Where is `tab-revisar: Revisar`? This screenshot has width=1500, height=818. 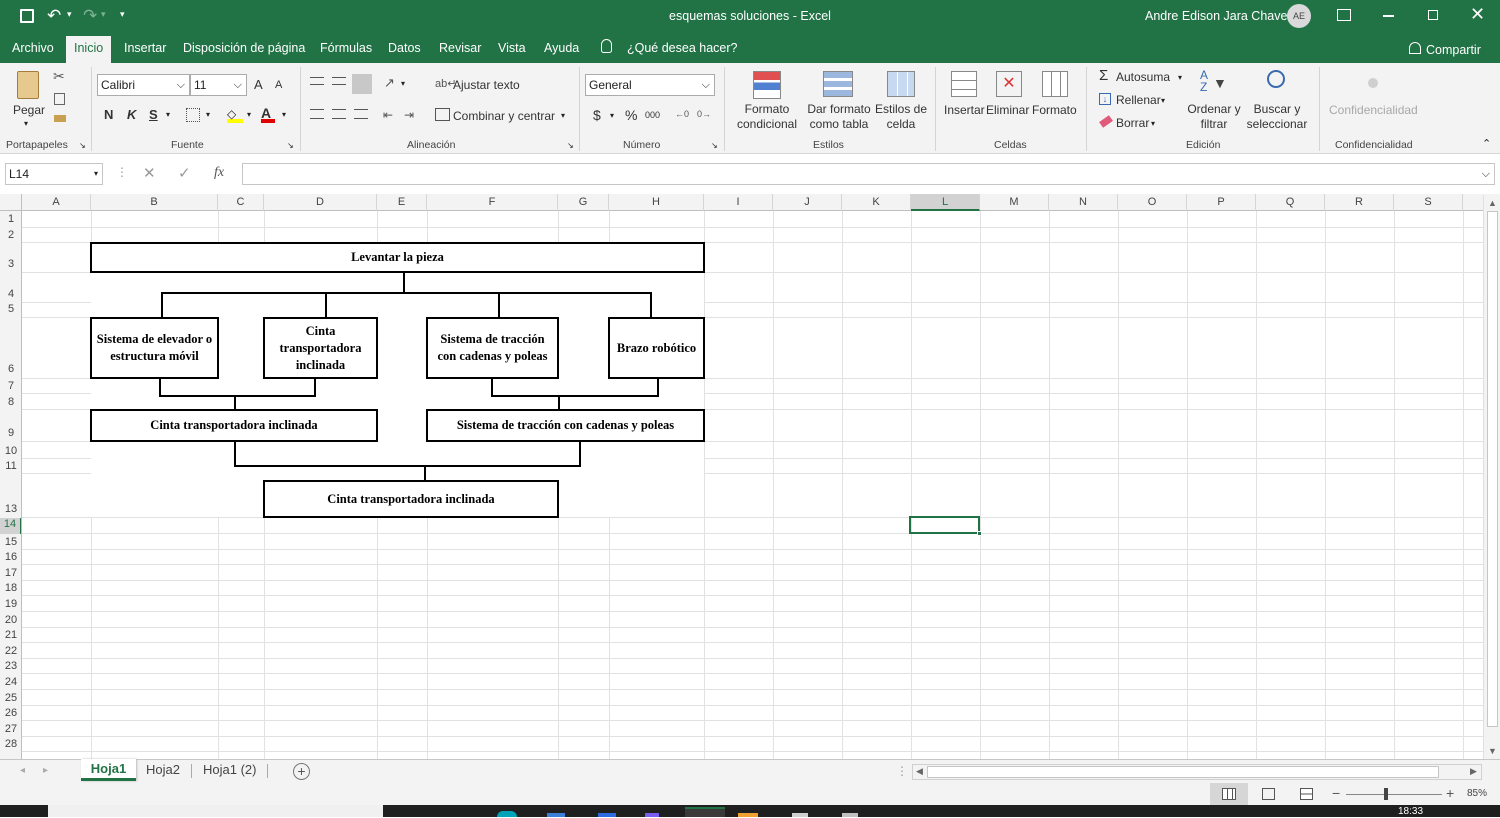
tab-revisar: Revisar is located at coordinates (460, 48).